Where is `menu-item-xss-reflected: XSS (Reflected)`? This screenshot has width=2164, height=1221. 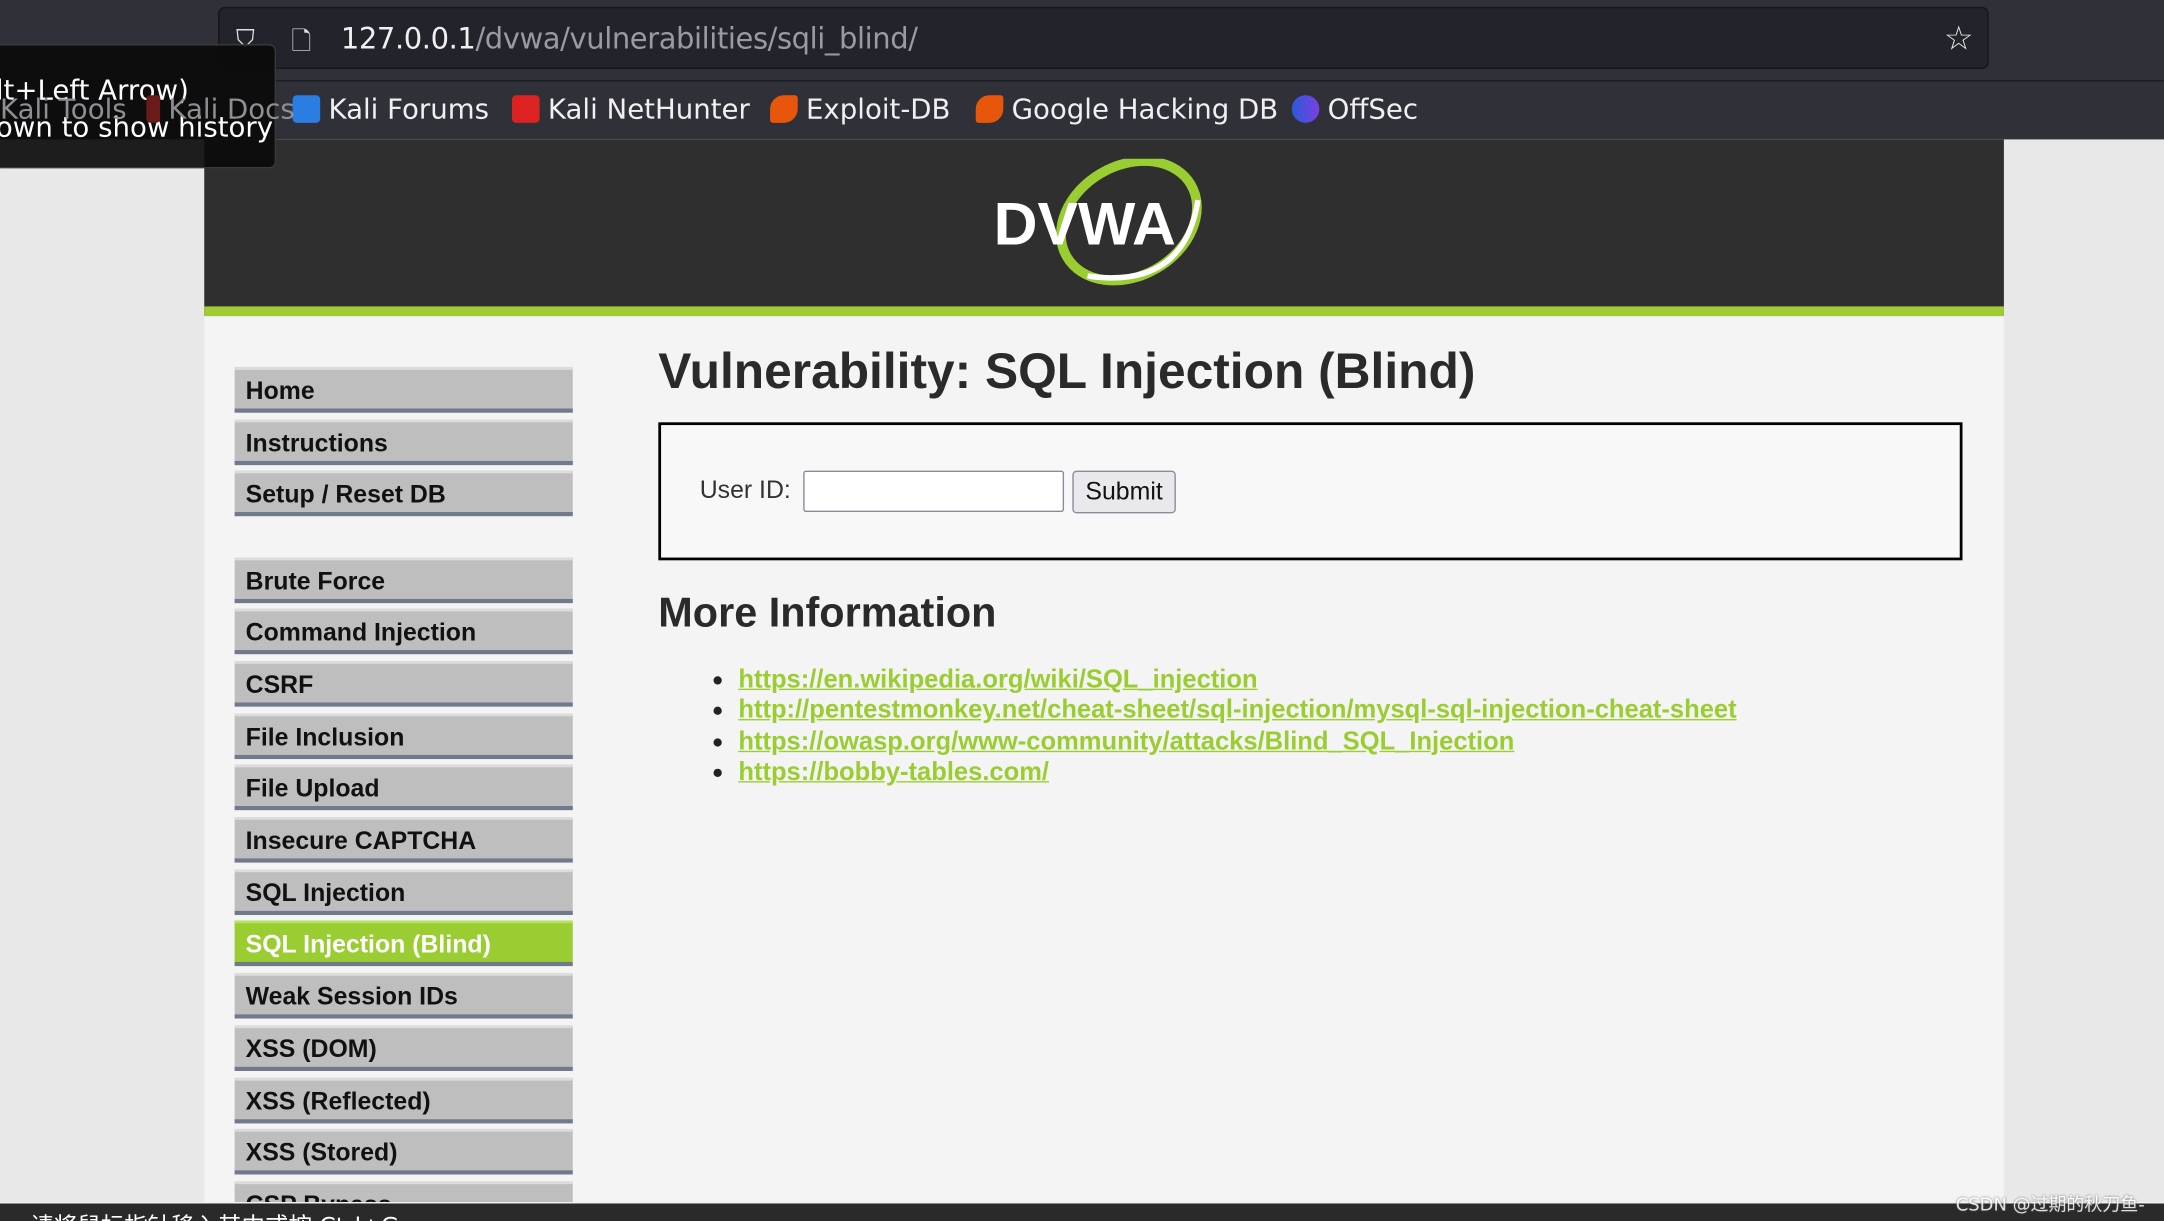
menu-item-xss-reflected: XSS (Reflected) is located at coordinates (403, 1100).